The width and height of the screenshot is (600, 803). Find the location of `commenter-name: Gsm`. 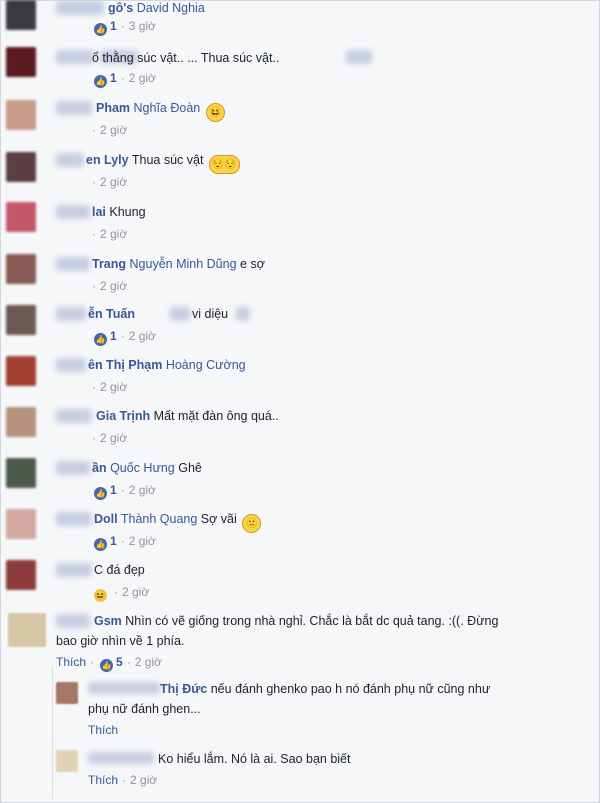

commenter-name: Gsm is located at coordinates (108, 621).